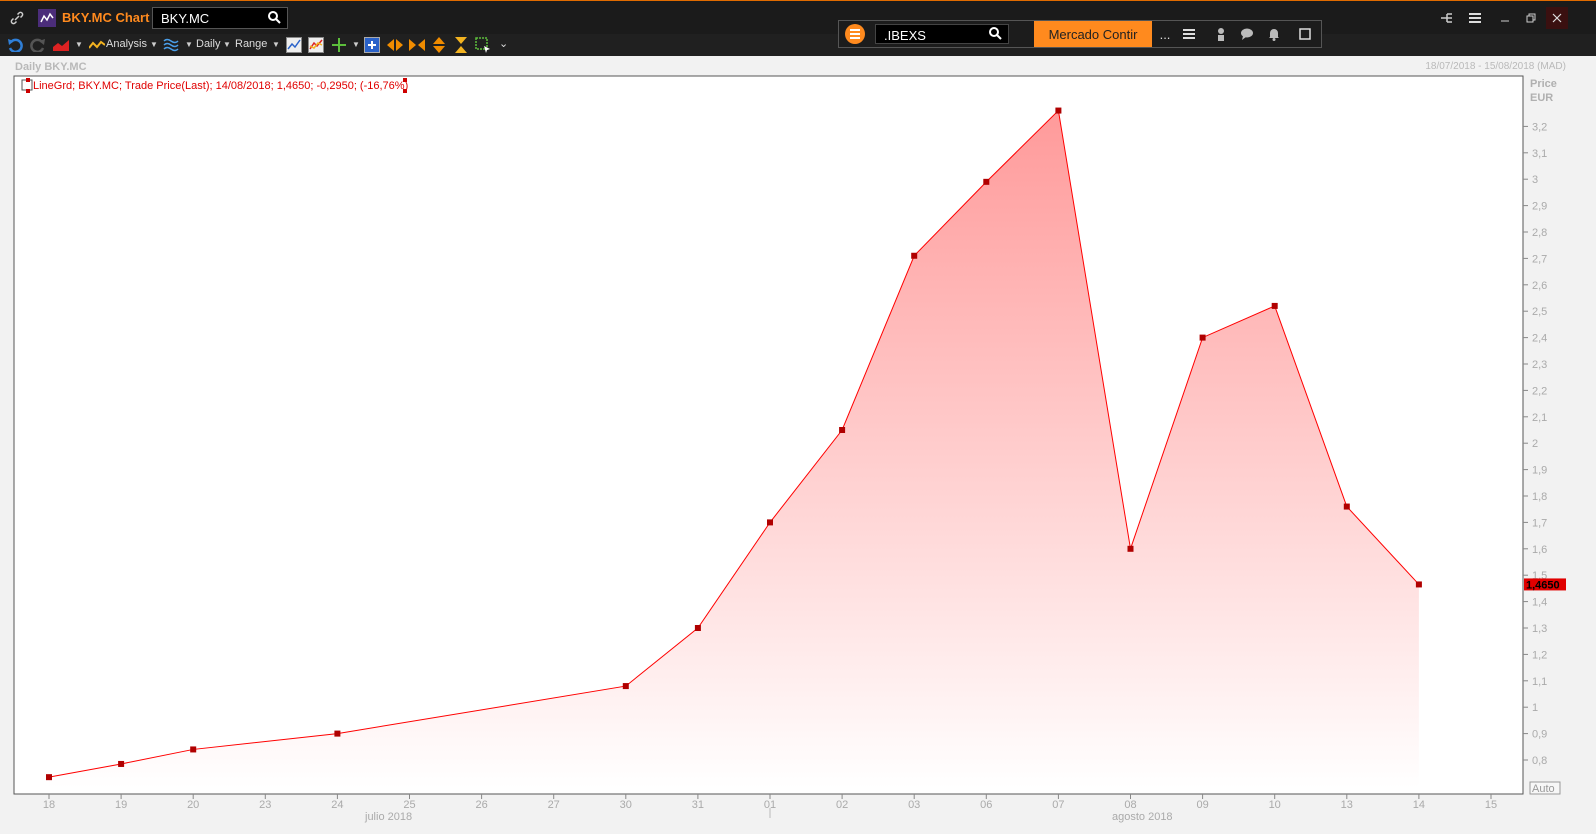  What do you see at coordinates (503, 43) in the screenshot?
I see `more-tools-icon: ⌄` at bounding box center [503, 43].